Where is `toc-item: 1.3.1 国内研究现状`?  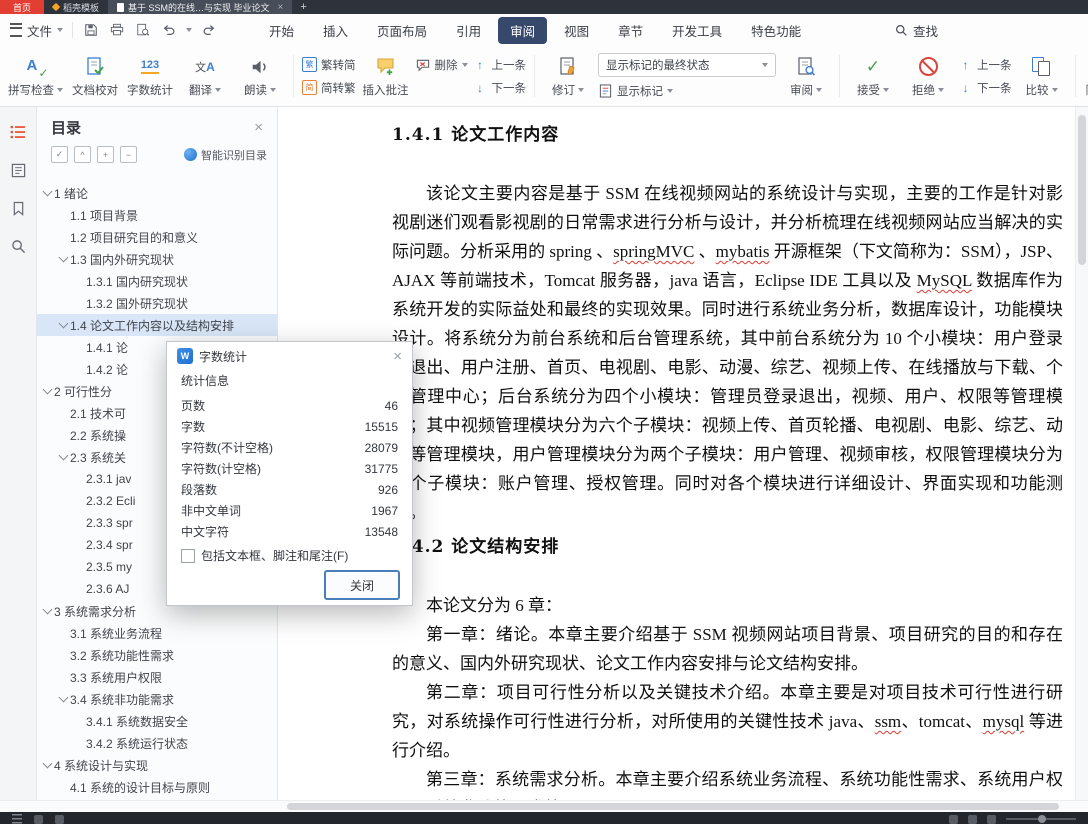 toc-item: 1.3.1 国内研究现状 is located at coordinates (157, 281).